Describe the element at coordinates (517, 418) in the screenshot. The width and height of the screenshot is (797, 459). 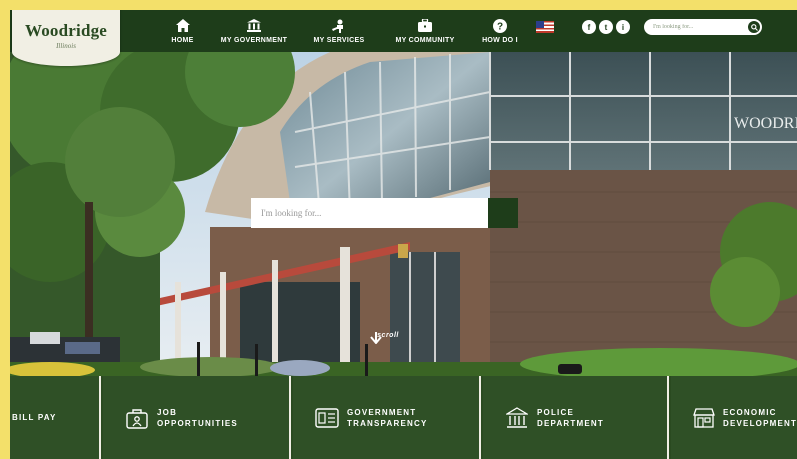
I see `police-building-icon` at that location.